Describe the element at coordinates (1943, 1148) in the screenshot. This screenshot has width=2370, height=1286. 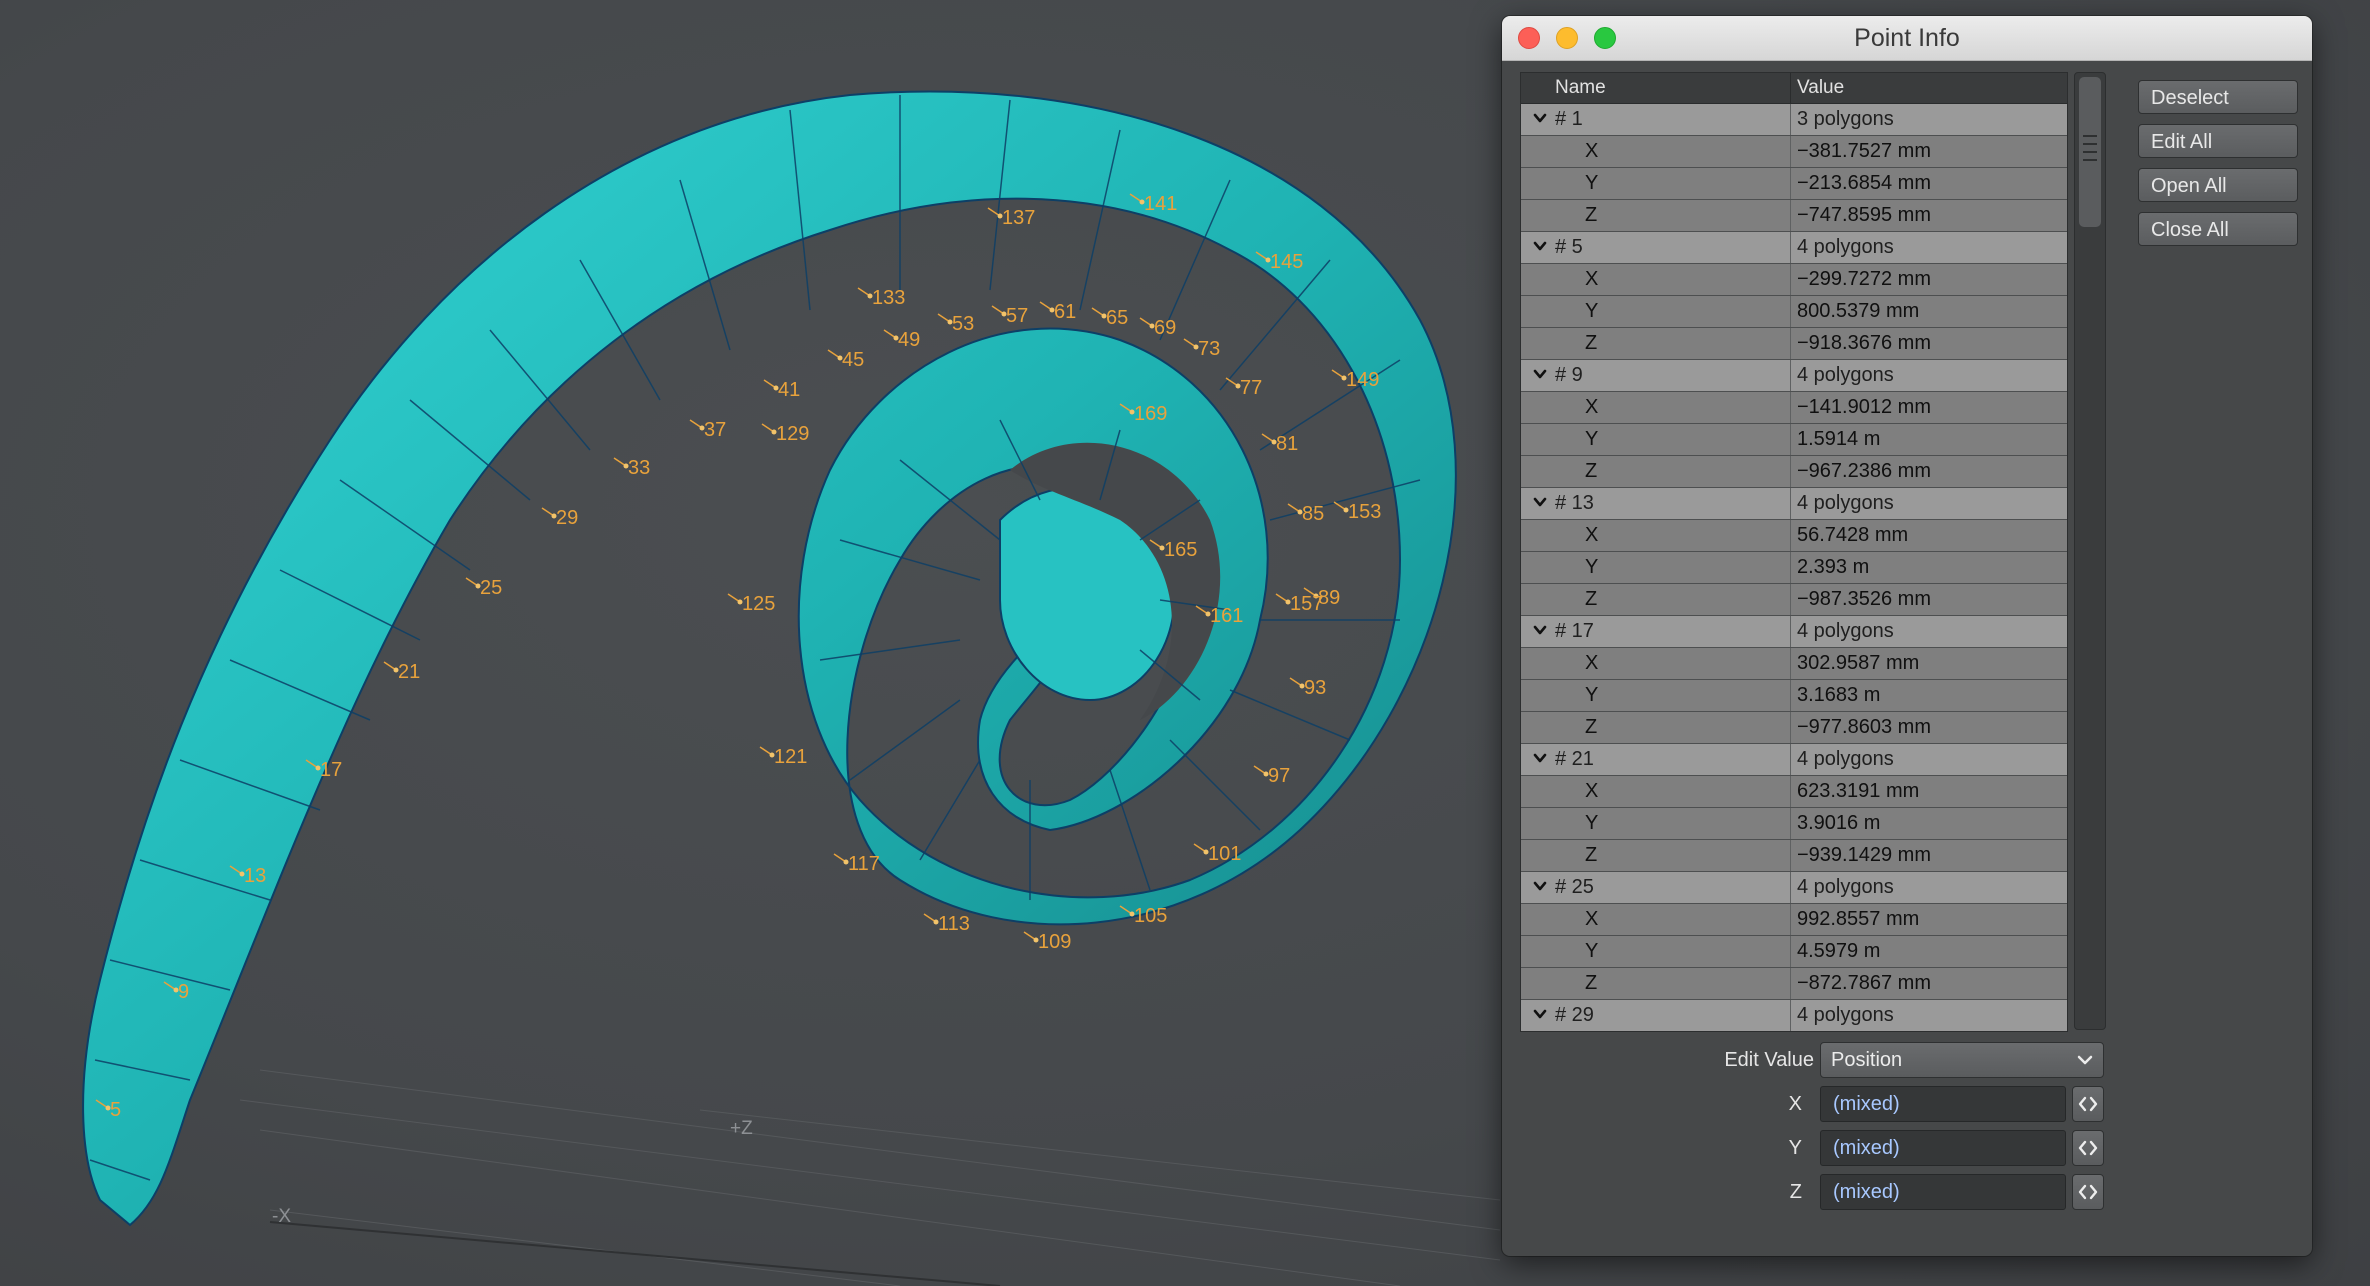
I see `y-value-field: (mixed)` at that location.